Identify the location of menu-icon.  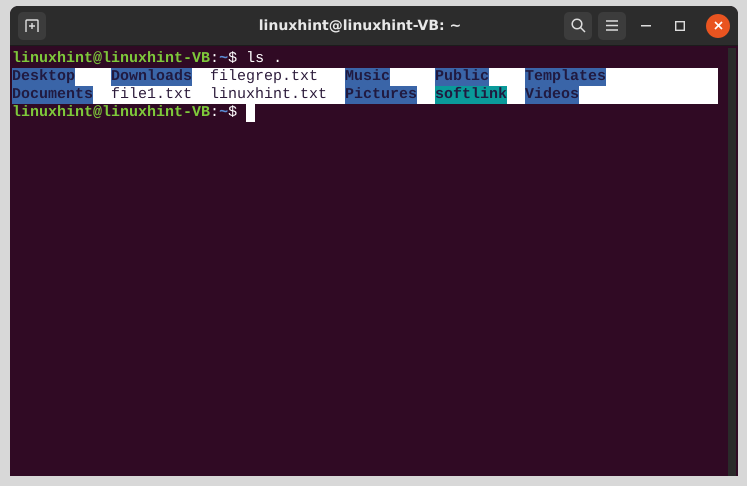
(612, 25).